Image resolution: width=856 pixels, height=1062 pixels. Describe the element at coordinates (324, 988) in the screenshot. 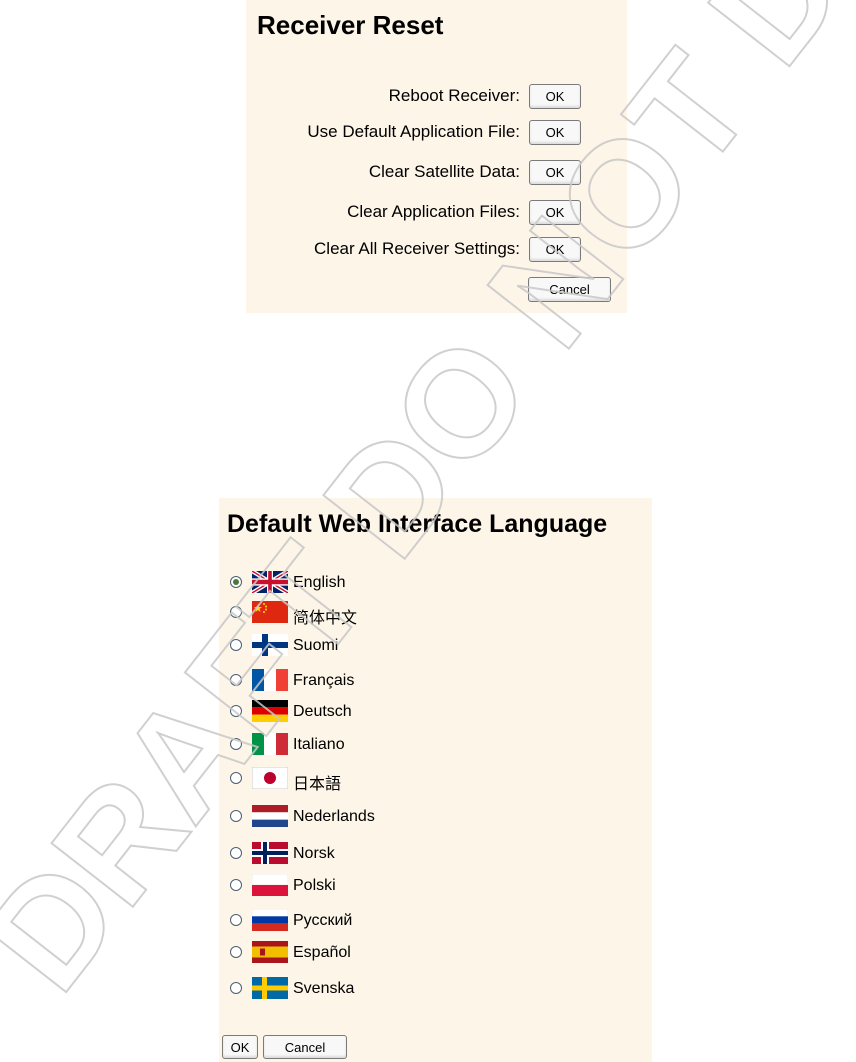

I see `swedish-label: Svenska` at that location.